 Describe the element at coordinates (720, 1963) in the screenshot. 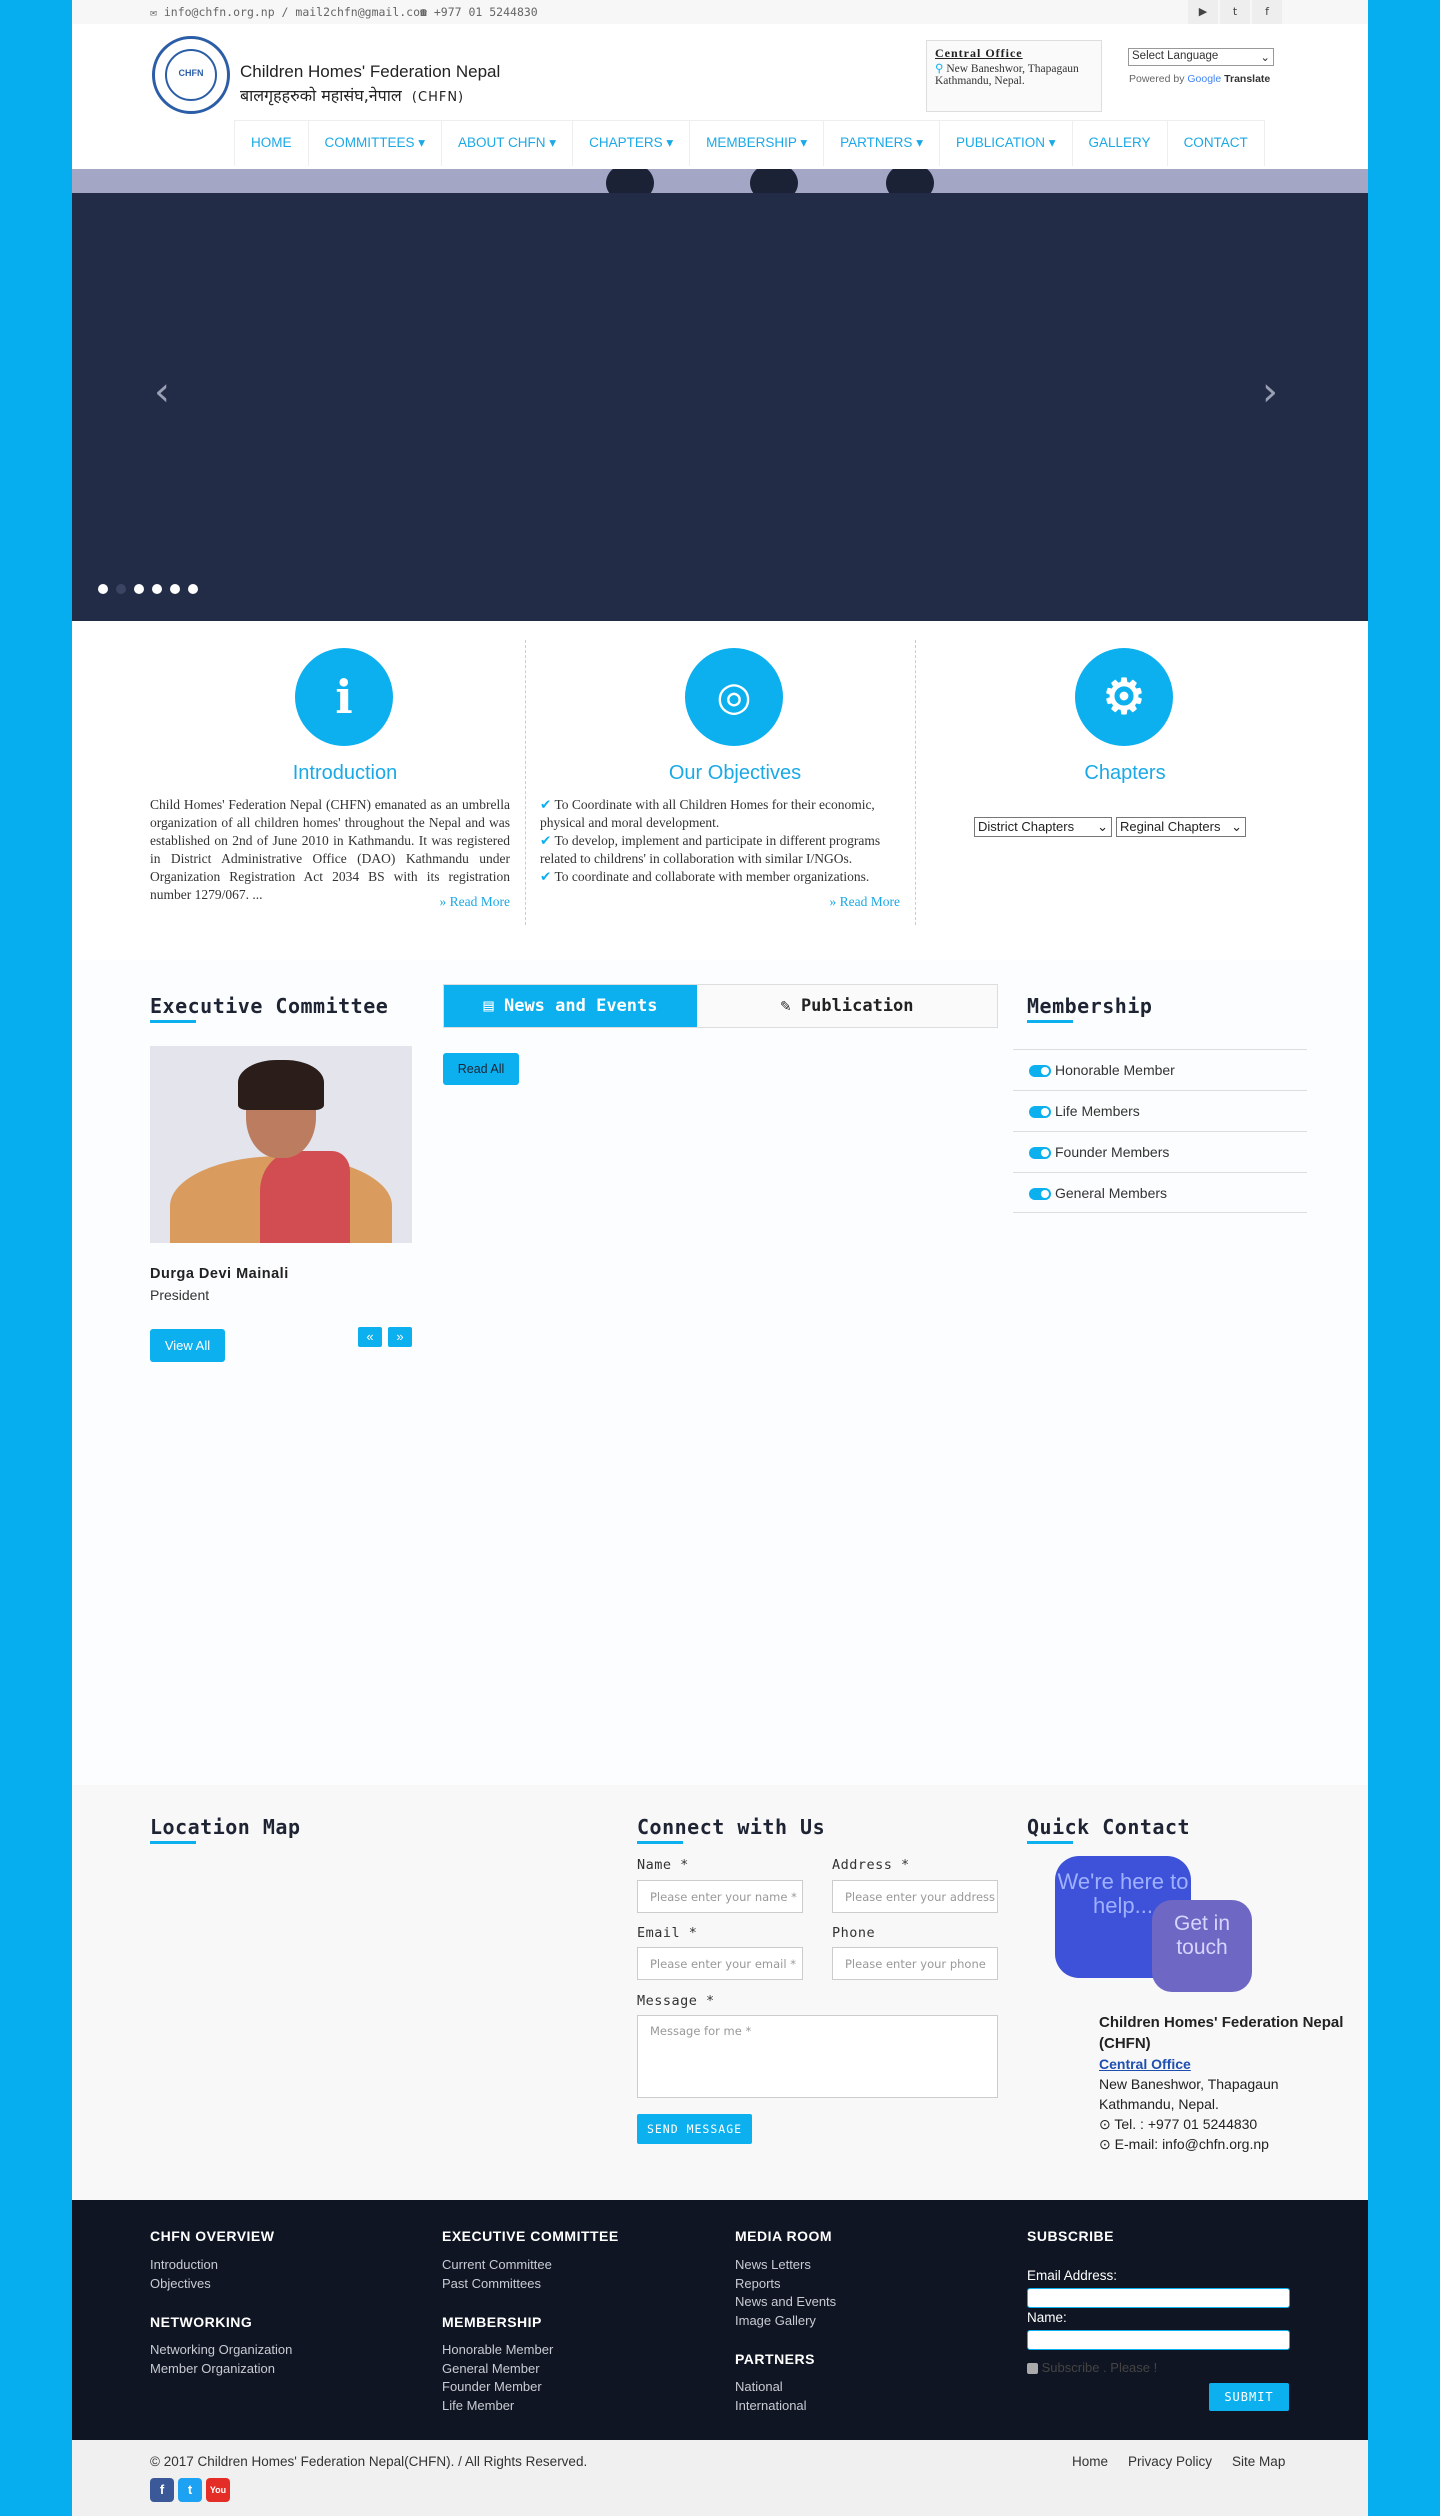

I see `email-input: Please enter your email *` at that location.